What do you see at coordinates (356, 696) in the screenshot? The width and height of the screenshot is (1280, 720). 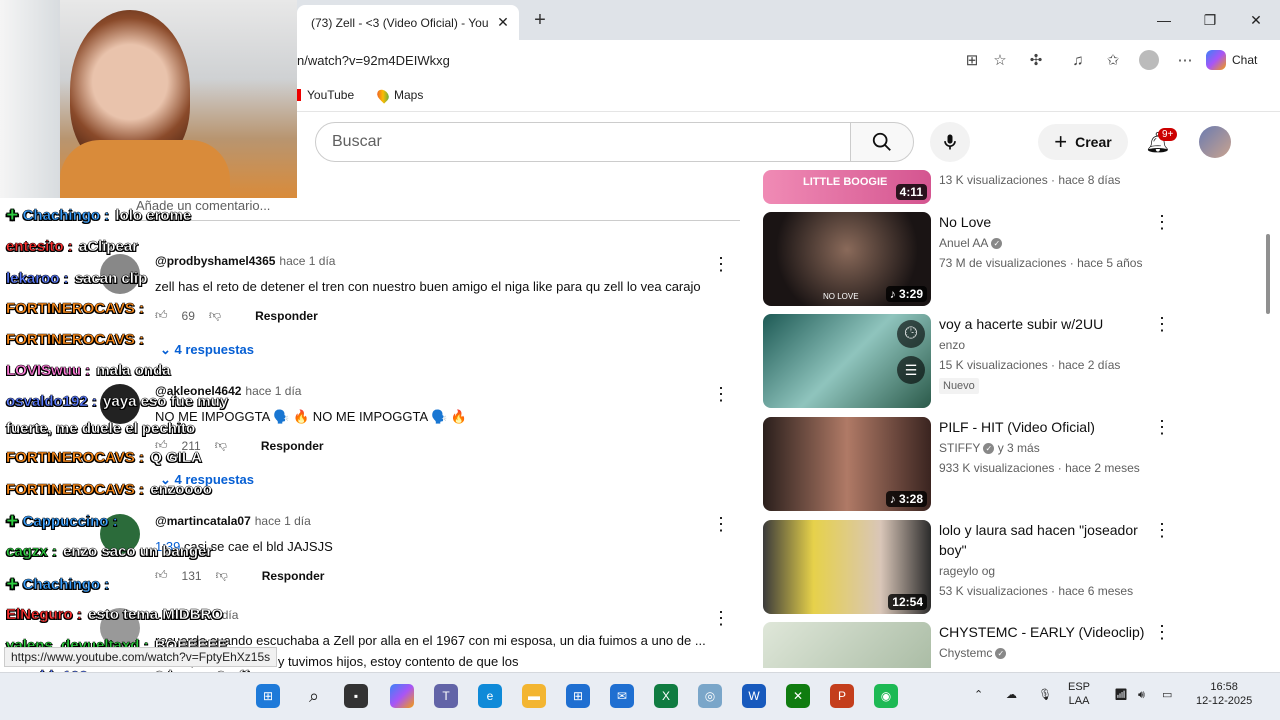 I see `task-view-icon: ▪` at bounding box center [356, 696].